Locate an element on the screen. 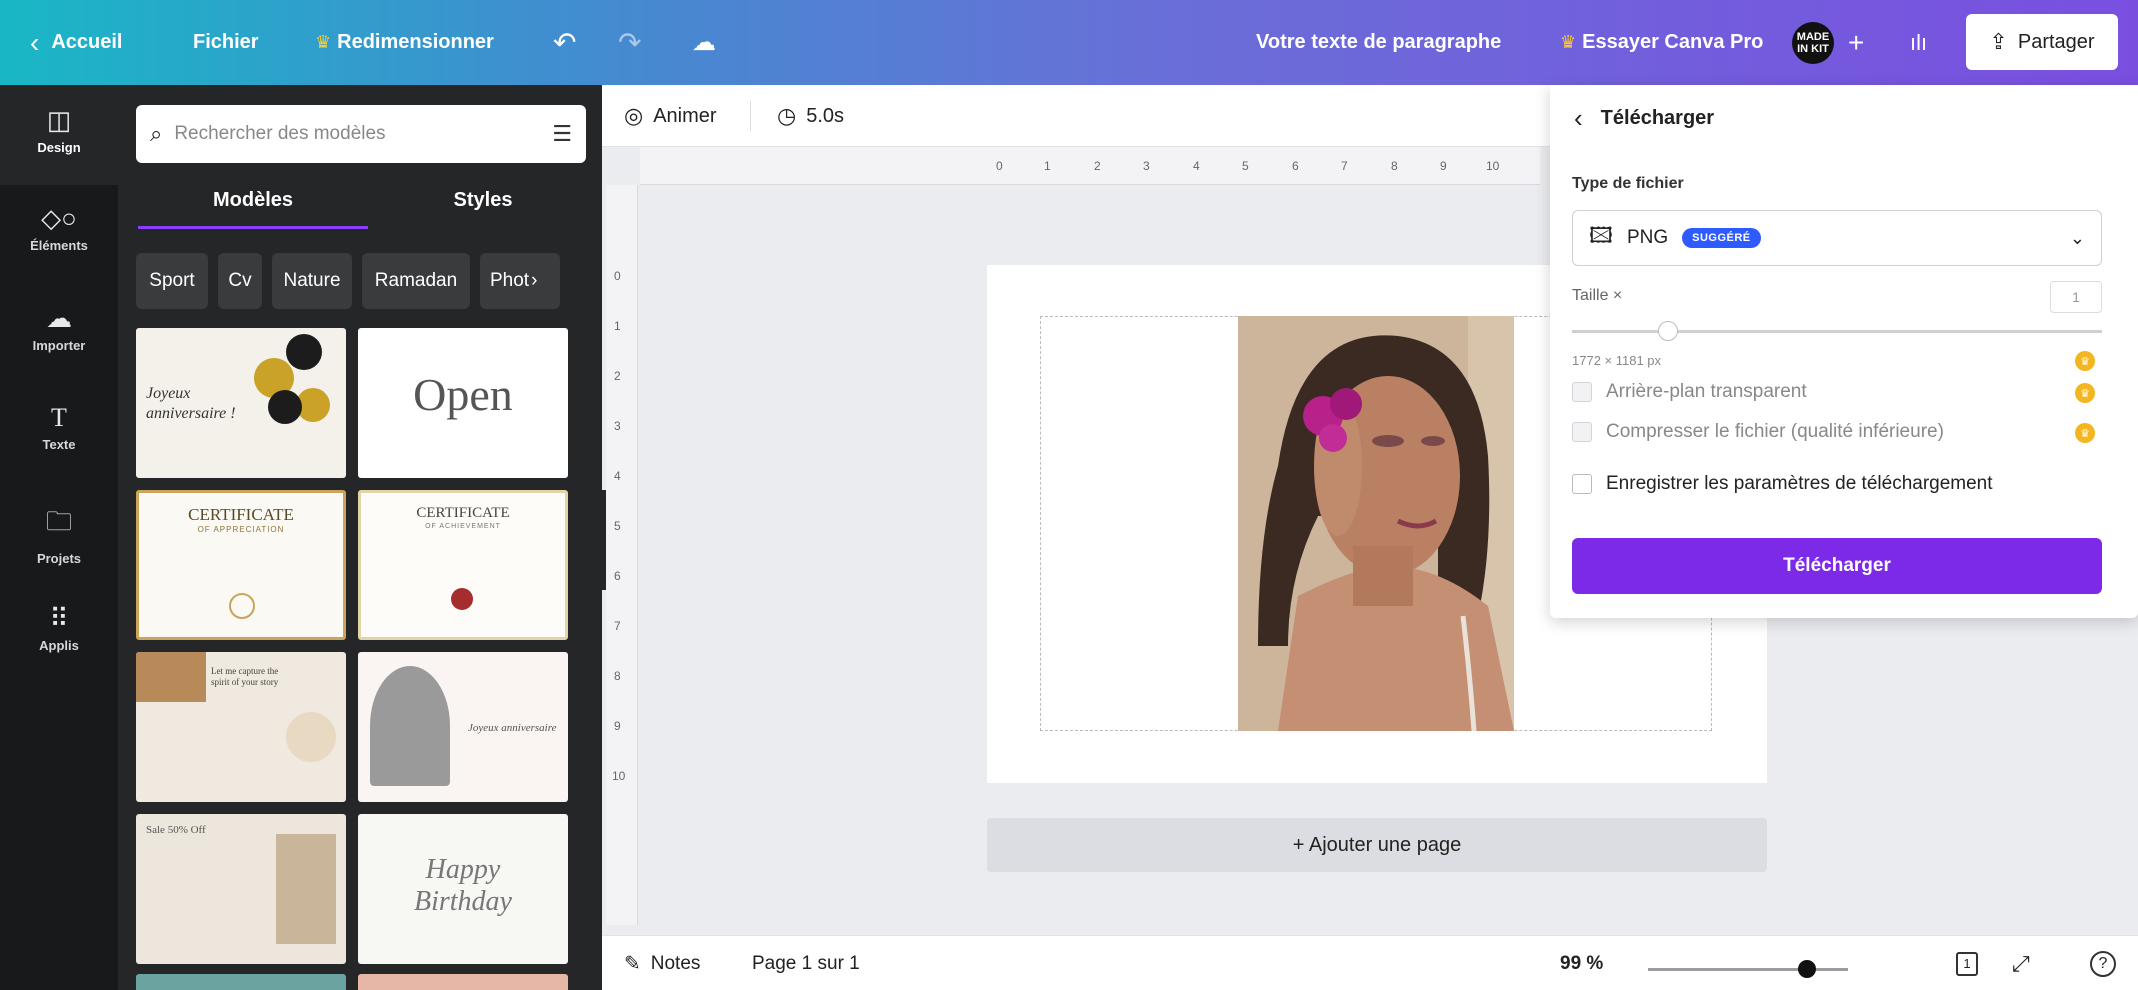 This screenshot has height=990, width=2138. filter-sliders-icon: ☰ is located at coordinates (562, 134).